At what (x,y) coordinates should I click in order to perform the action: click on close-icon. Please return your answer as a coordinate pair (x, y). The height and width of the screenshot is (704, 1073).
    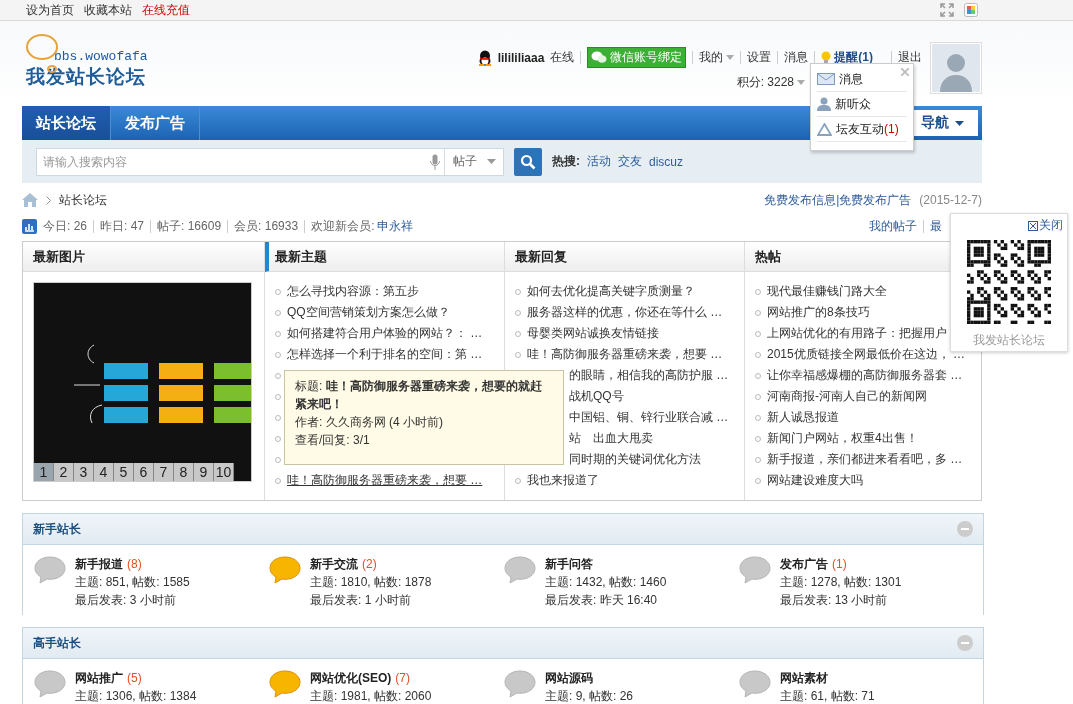
    Looking at the image, I should click on (905, 72).